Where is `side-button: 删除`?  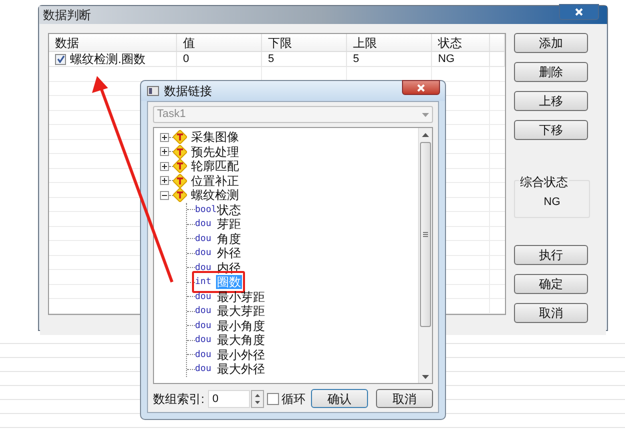 side-button: 删除 is located at coordinates (551, 72).